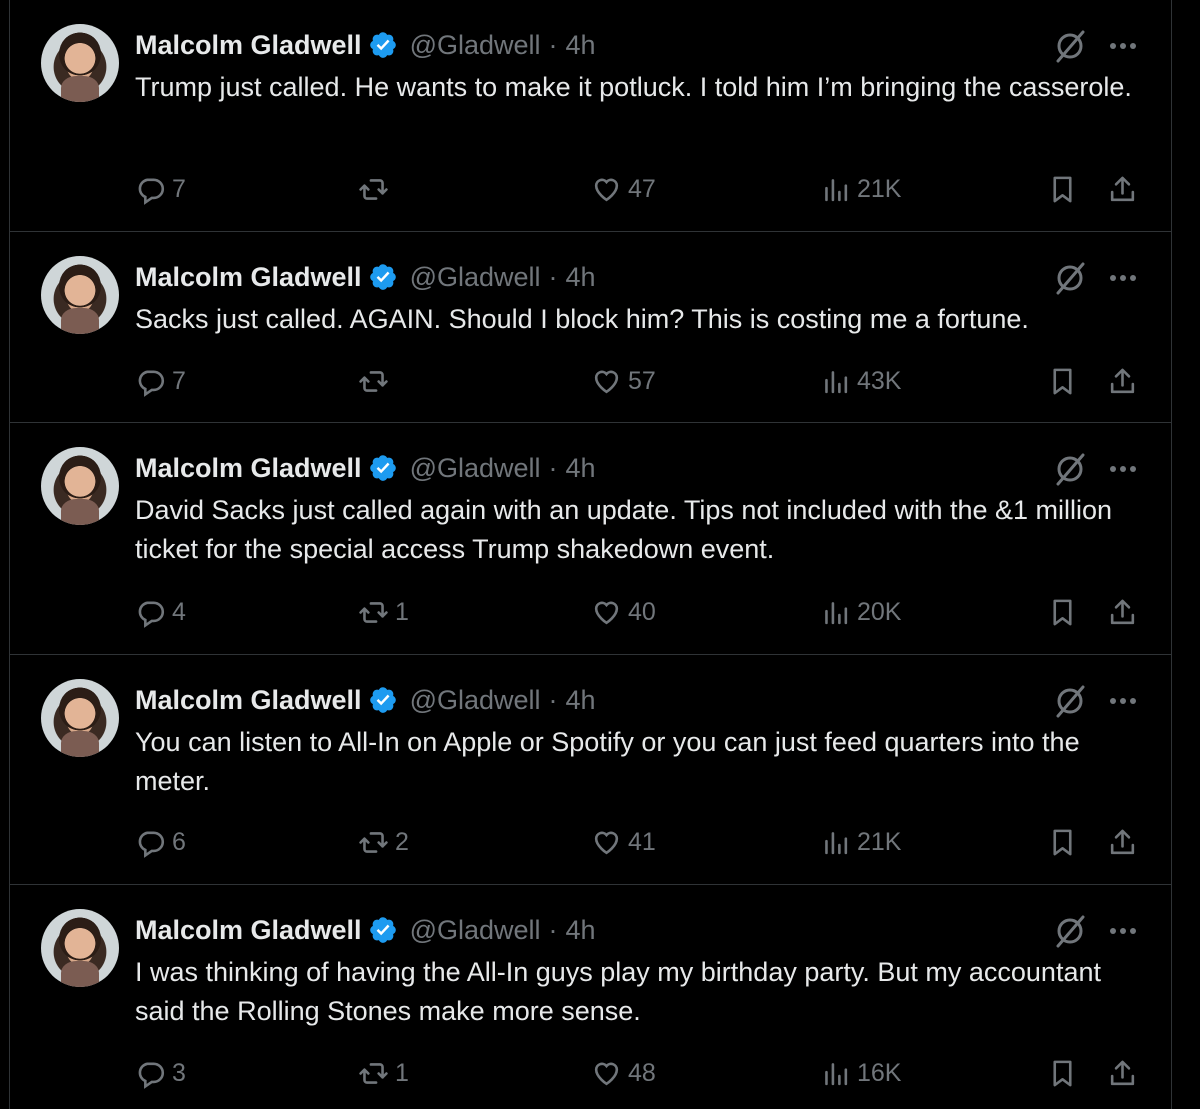 The height and width of the screenshot is (1109, 1200). I want to click on action-bar: 7 57 43K, so click(645, 381).